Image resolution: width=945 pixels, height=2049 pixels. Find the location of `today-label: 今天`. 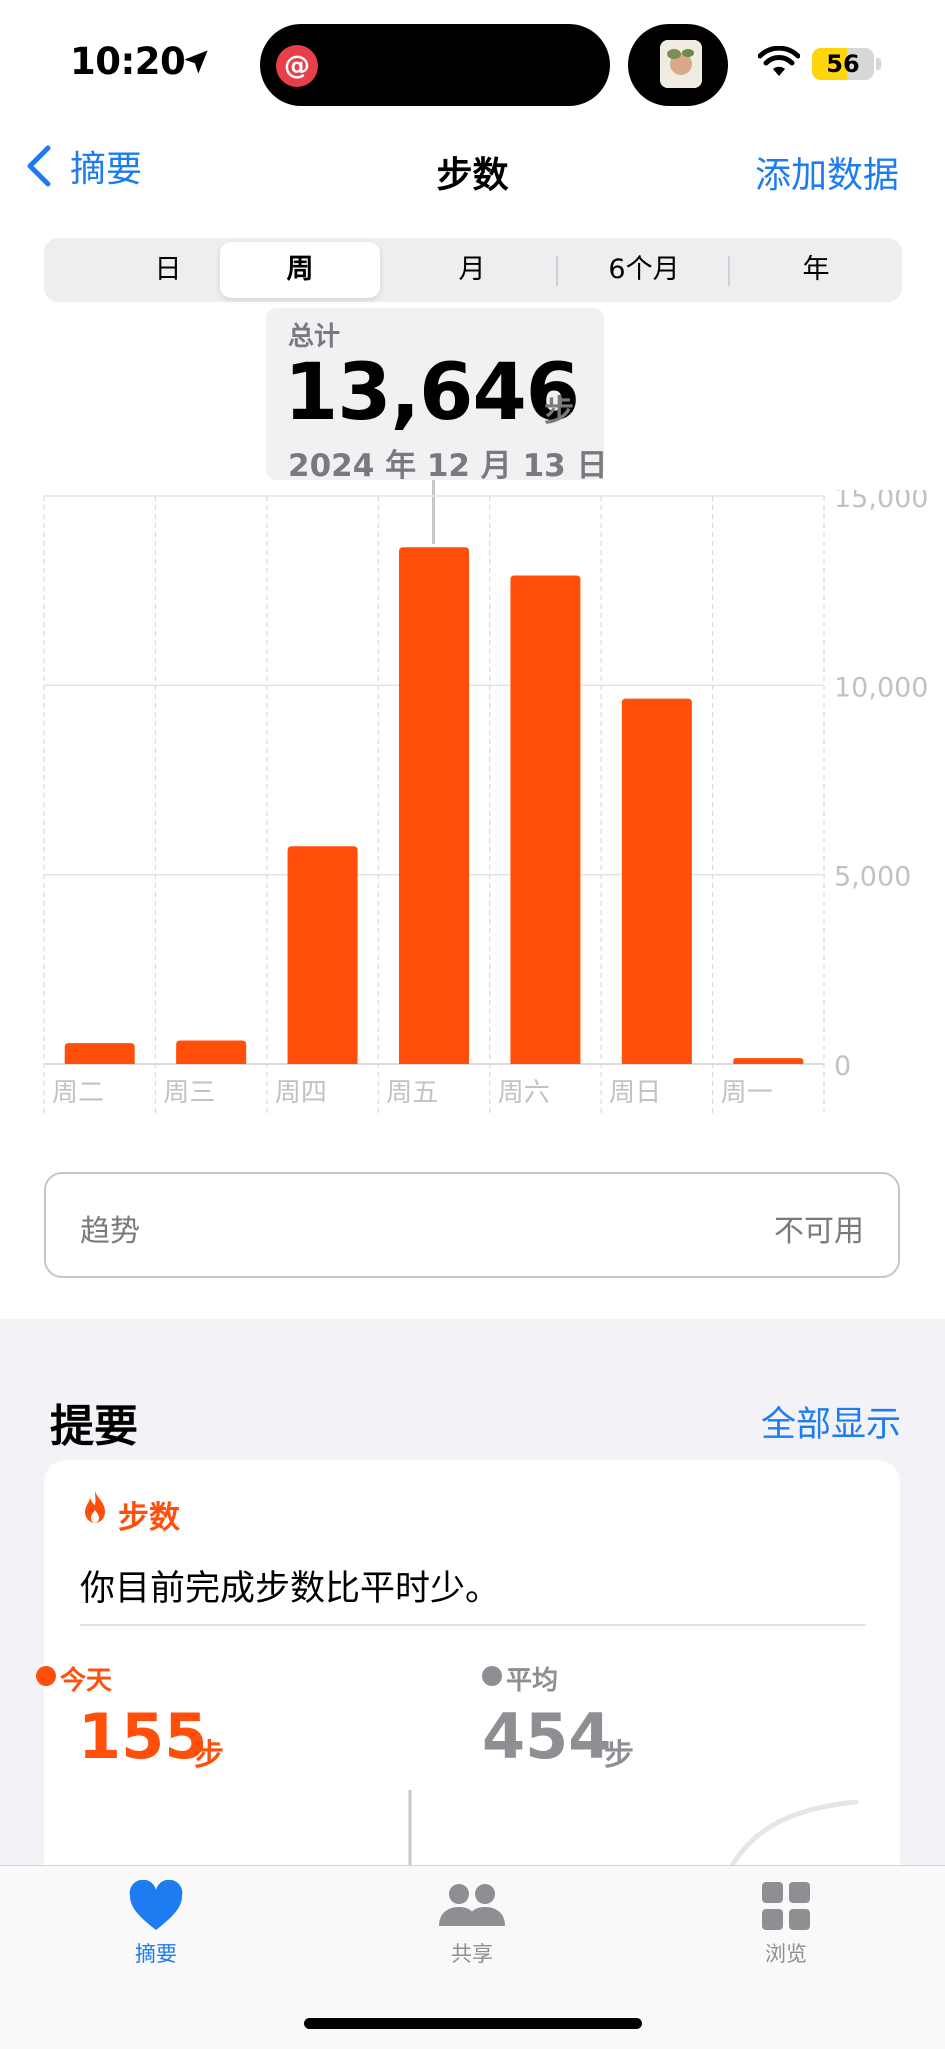

today-label: 今天 is located at coordinates (86, 1681).